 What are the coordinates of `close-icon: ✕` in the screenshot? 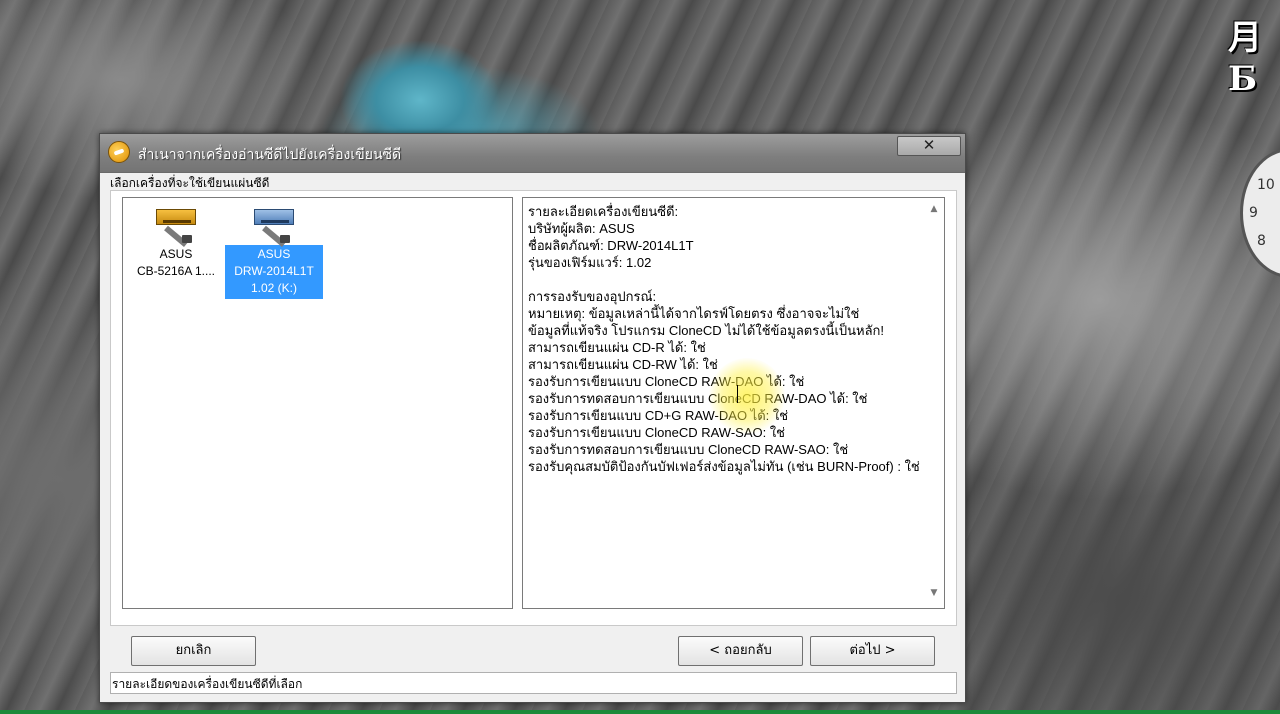 It's located at (929, 145).